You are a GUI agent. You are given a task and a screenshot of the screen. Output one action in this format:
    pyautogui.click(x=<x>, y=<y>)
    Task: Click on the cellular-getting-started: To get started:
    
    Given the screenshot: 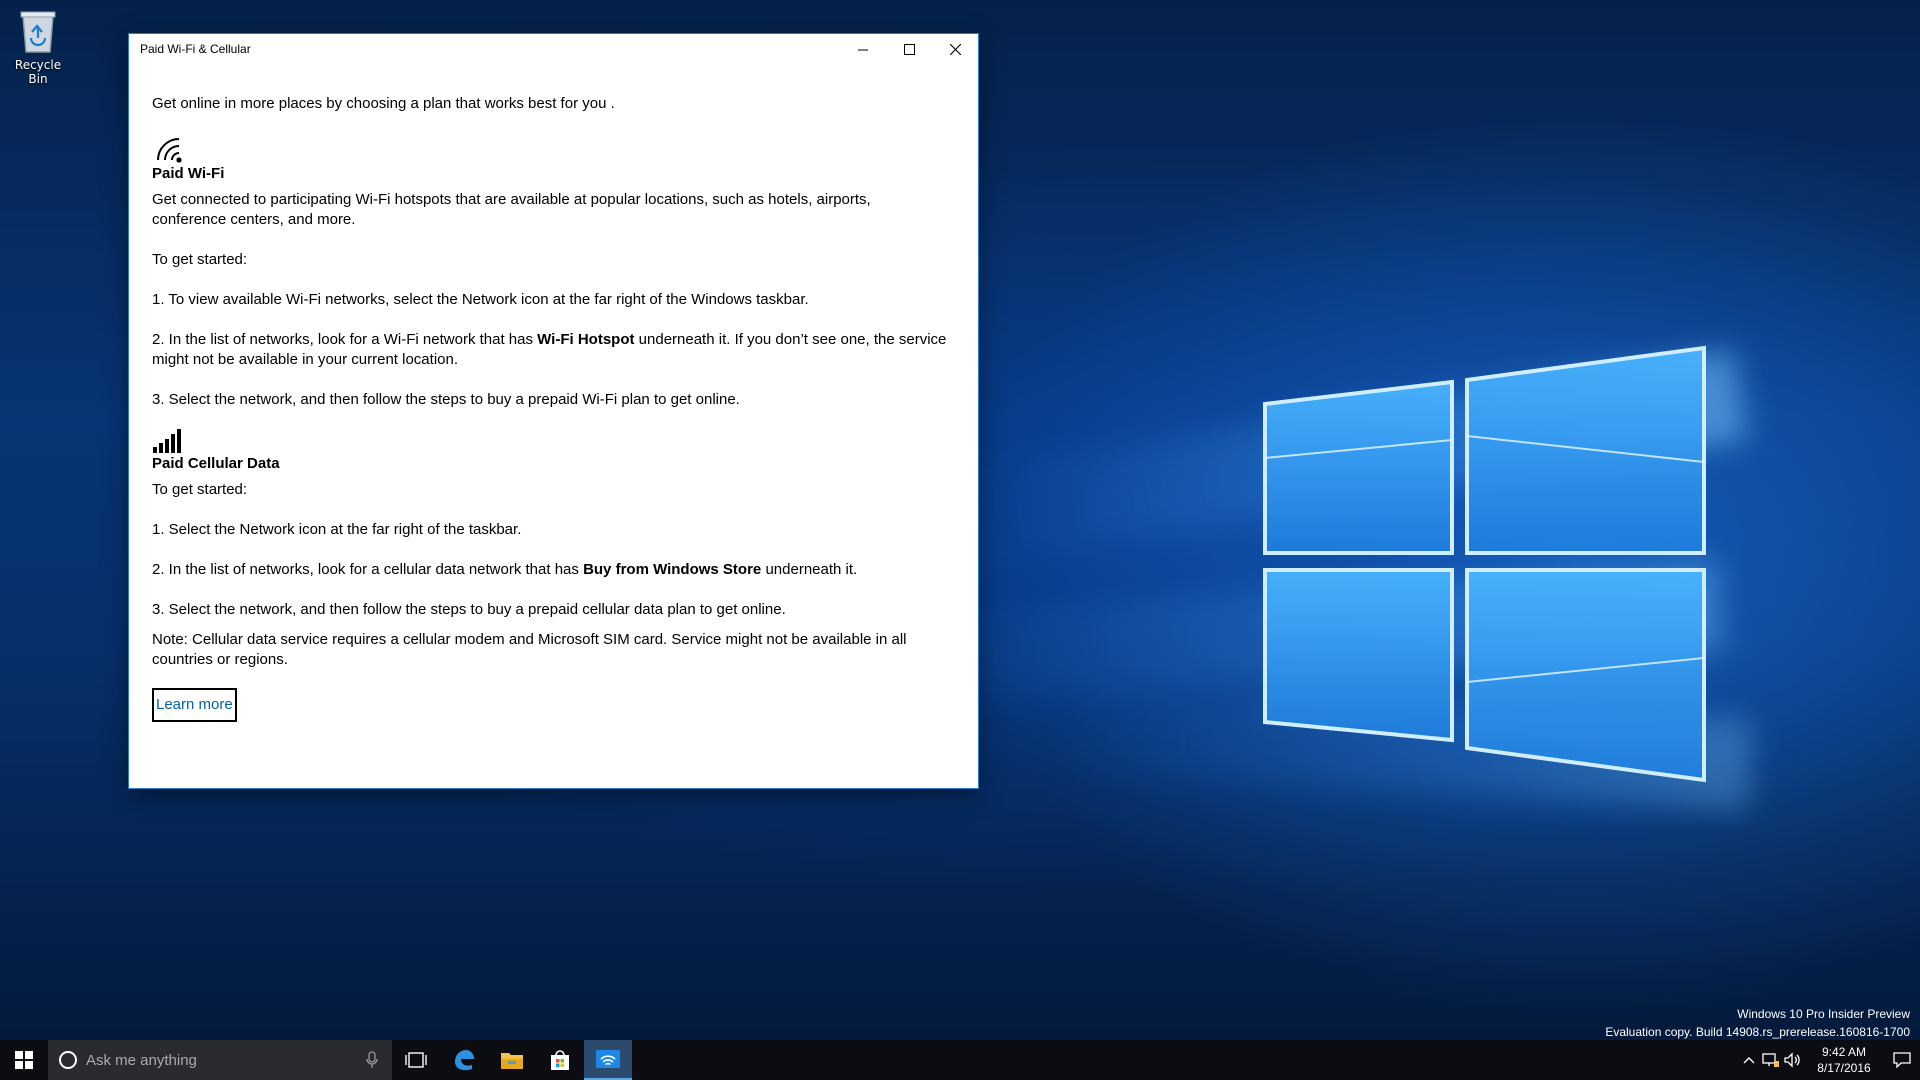 What is the action you would take?
    pyautogui.click(x=200, y=489)
    